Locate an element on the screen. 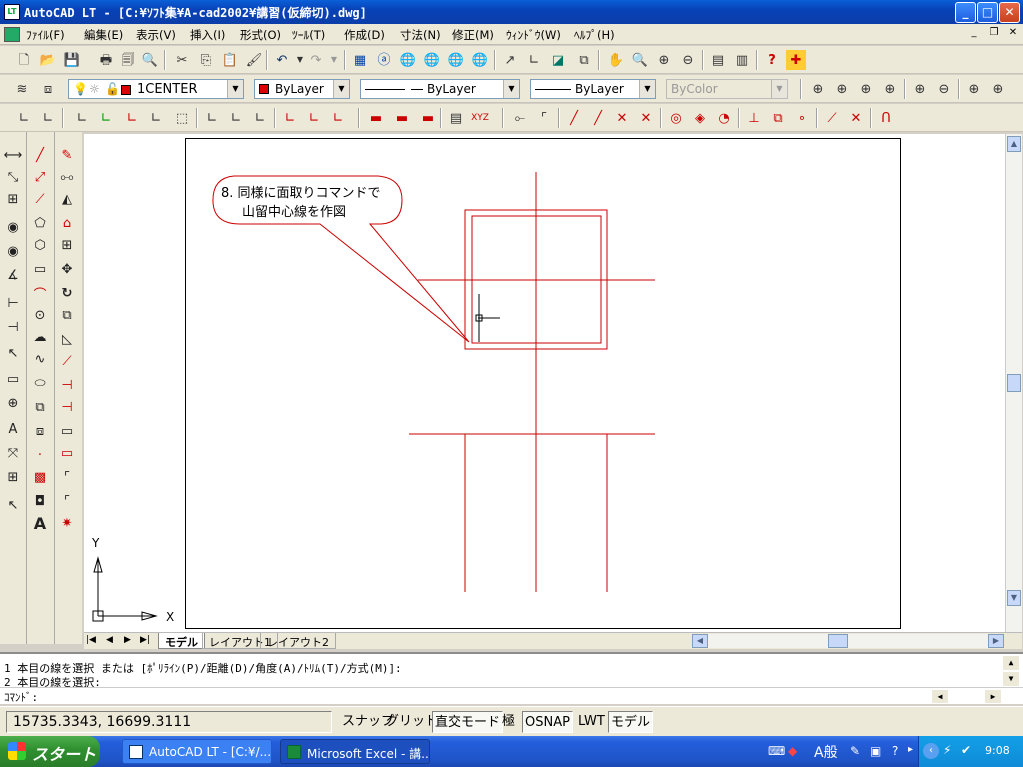 This screenshot has width=1023, height=767. trim-tool-icon: ⊣ is located at coordinates (67, 385).